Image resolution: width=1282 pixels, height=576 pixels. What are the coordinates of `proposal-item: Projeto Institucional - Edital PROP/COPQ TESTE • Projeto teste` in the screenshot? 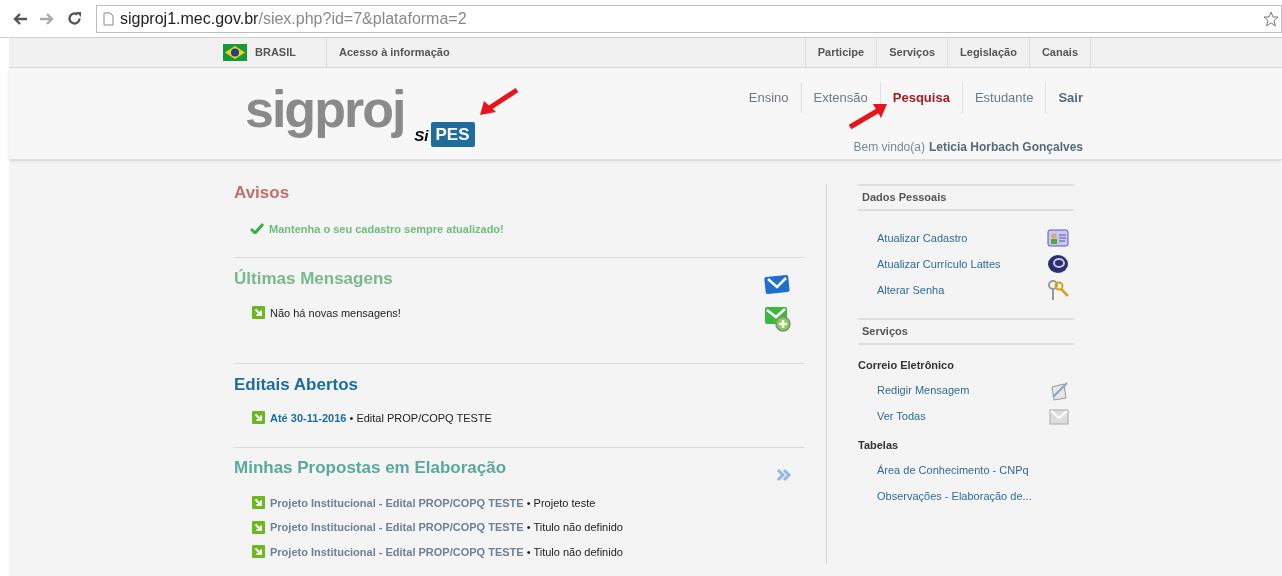 It's located at (433, 503).